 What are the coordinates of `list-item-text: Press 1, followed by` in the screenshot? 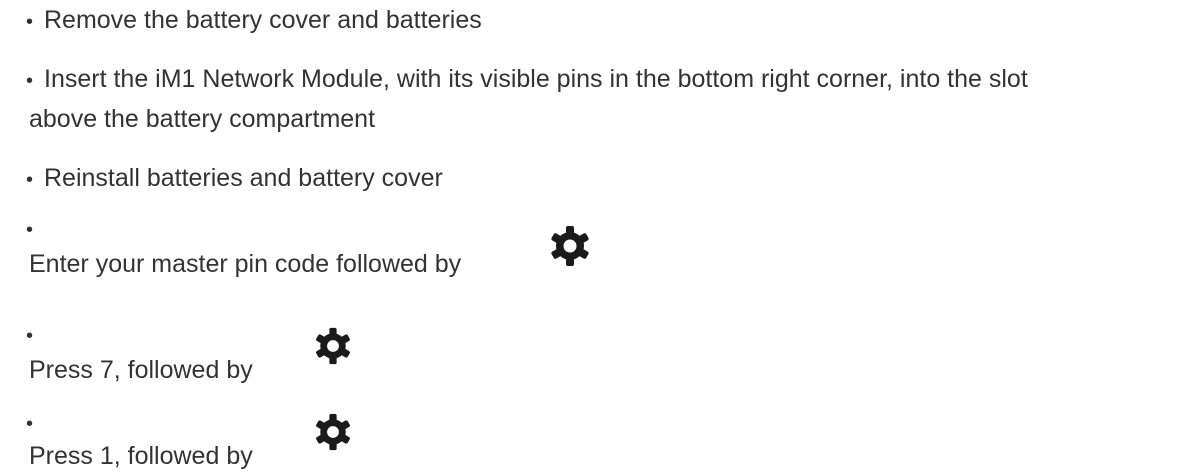 It's located at (141, 456).